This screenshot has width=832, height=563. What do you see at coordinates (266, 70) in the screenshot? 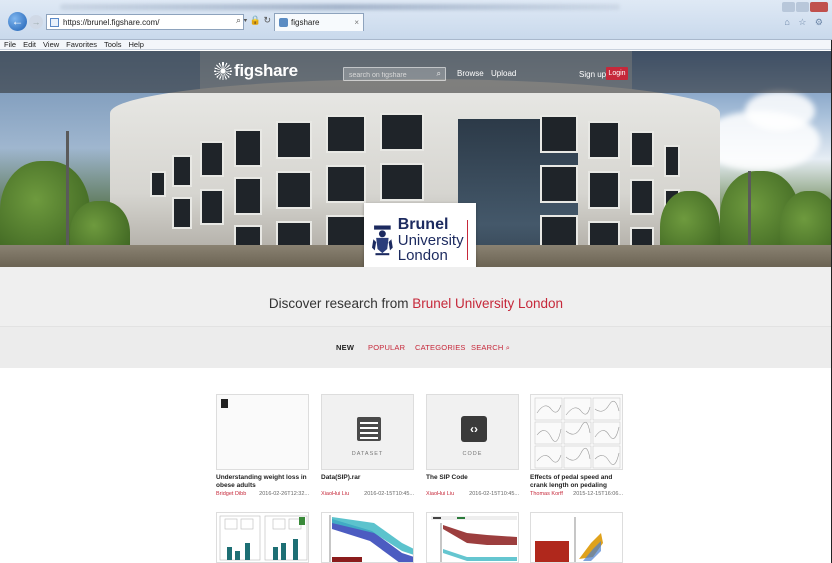
I see `logo-text: figshare` at bounding box center [266, 70].